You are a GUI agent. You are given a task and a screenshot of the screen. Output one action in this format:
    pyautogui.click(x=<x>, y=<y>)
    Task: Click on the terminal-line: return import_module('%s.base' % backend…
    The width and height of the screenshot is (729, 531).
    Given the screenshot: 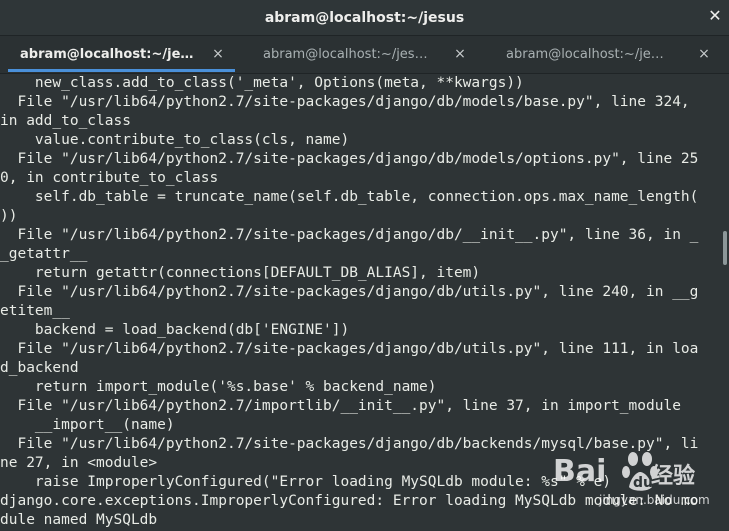 What is the action you would take?
    pyautogui.click(x=218, y=387)
    